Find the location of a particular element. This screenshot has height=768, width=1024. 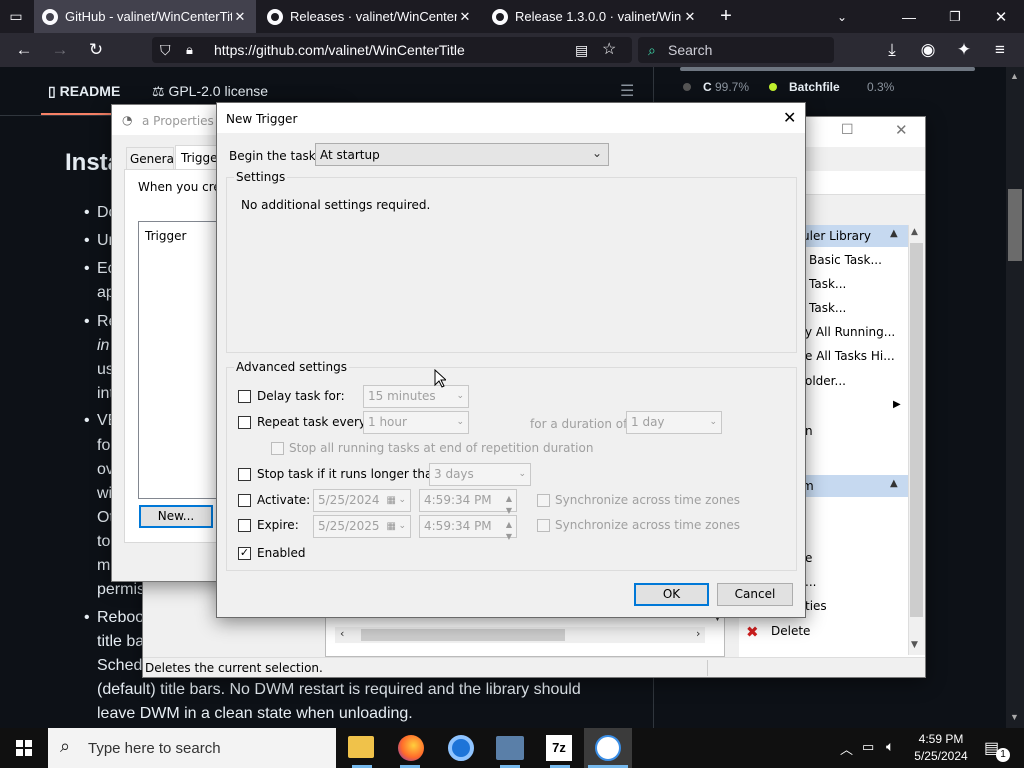

action-item: n is located at coordinates (809, 431).